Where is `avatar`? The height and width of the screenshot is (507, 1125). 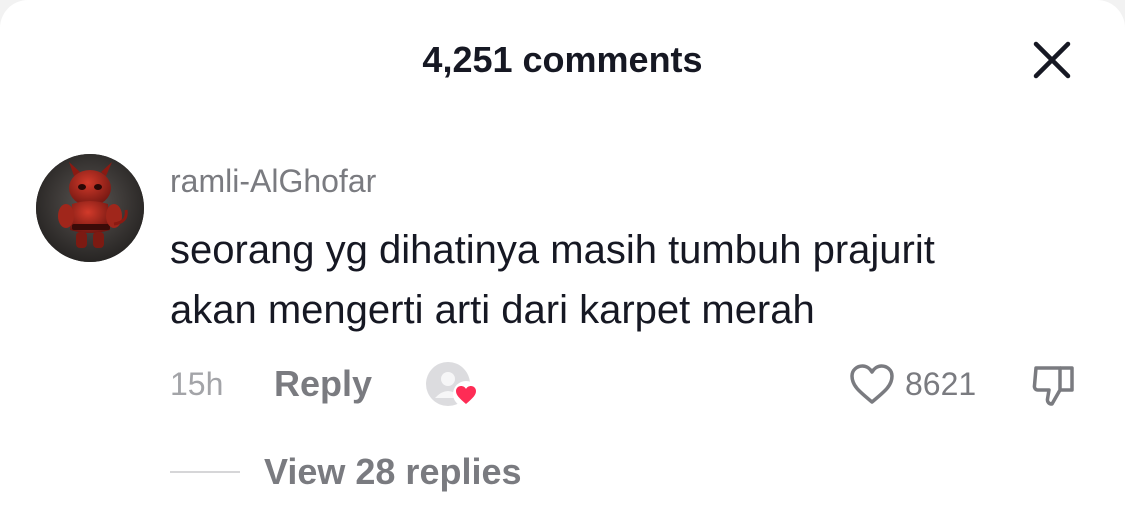
avatar is located at coordinates (90, 208).